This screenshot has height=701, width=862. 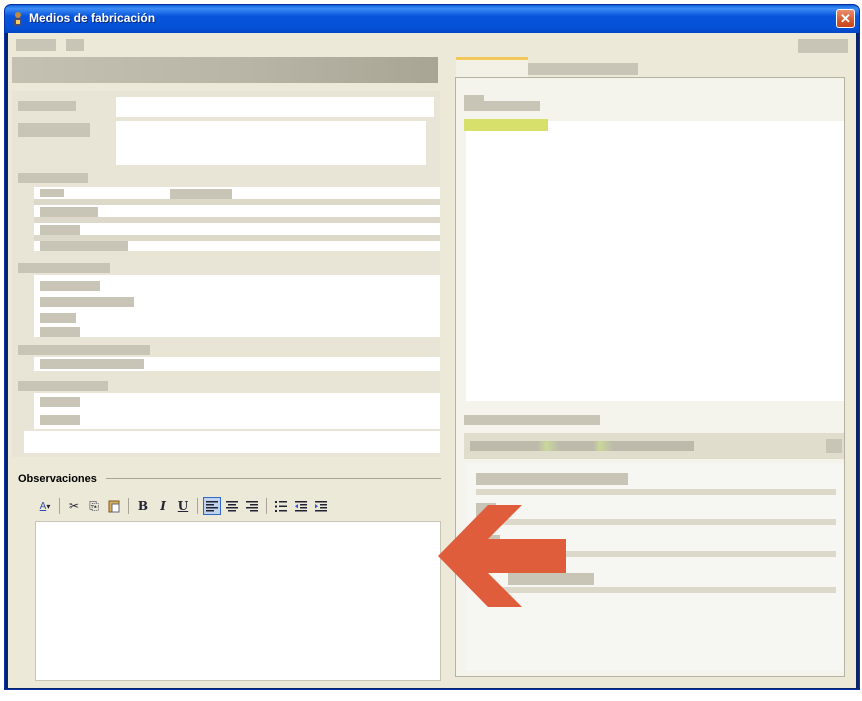 I want to click on blurred-textarea, so click(x=271, y=143).